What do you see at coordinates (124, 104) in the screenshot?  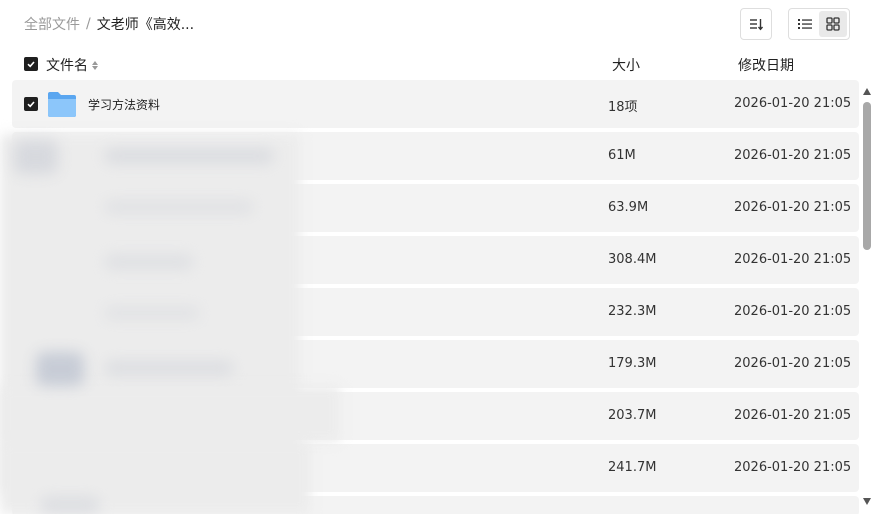 I see `row-name: 学习方法资料` at bounding box center [124, 104].